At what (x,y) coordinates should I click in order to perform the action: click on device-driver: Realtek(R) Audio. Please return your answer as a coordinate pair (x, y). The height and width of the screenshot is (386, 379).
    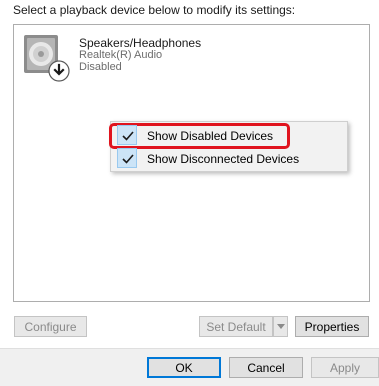
    Looking at the image, I should click on (121, 55).